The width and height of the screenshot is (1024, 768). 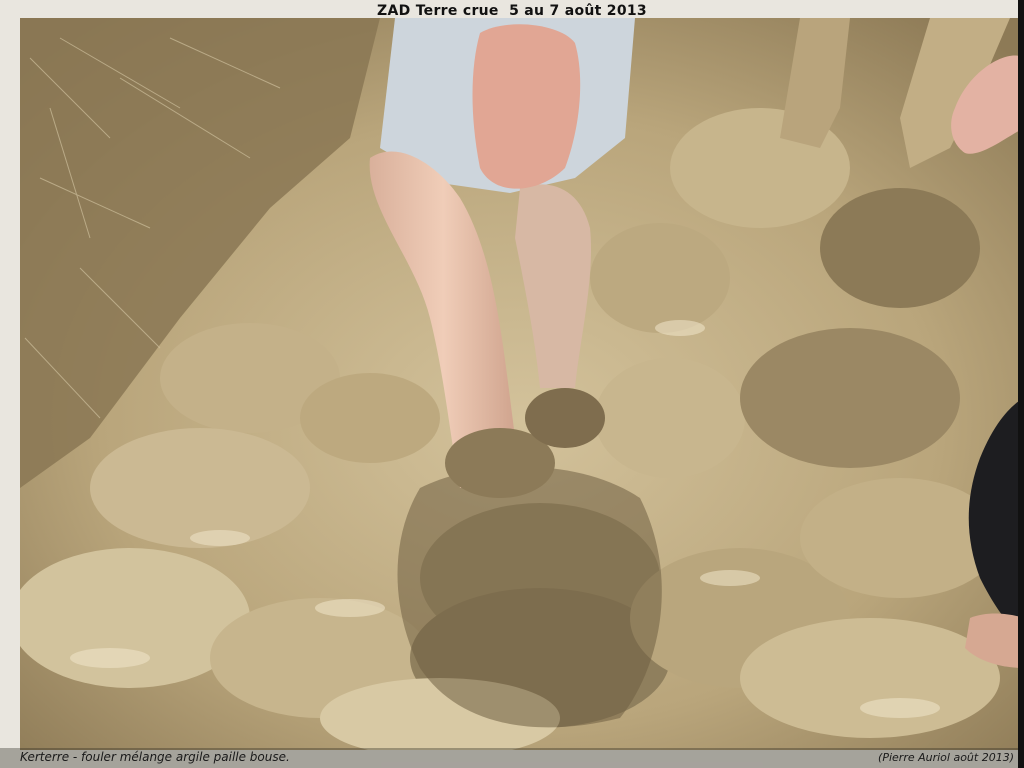 I want to click on hand-on-knee, so click(x=526, y=106).